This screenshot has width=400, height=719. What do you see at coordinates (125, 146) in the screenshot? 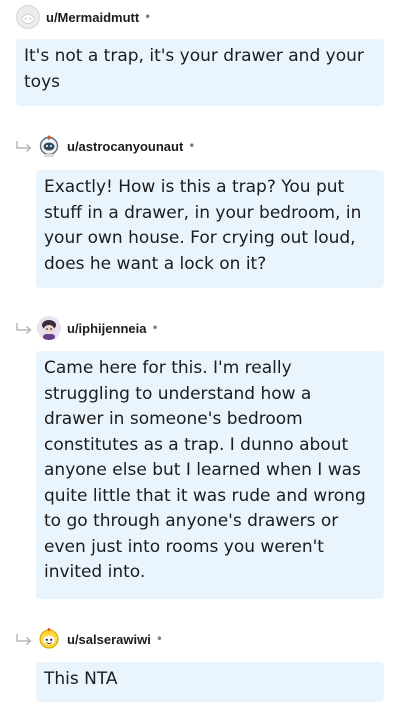
I see `username: u/astrocanyounaut` at bounding box center [125, 146].